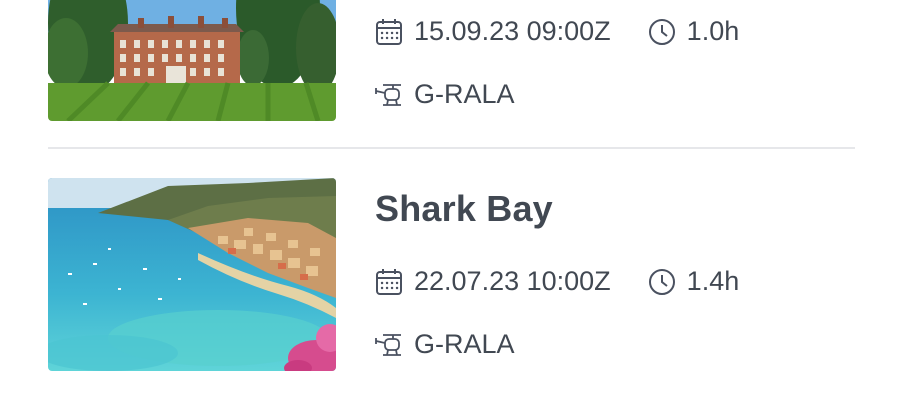  What do you see at coordinates (512, 31) in the screenshot?
I see `flight-datetime: 15.09.23 09:00Z` at bounding box center [512, 31].